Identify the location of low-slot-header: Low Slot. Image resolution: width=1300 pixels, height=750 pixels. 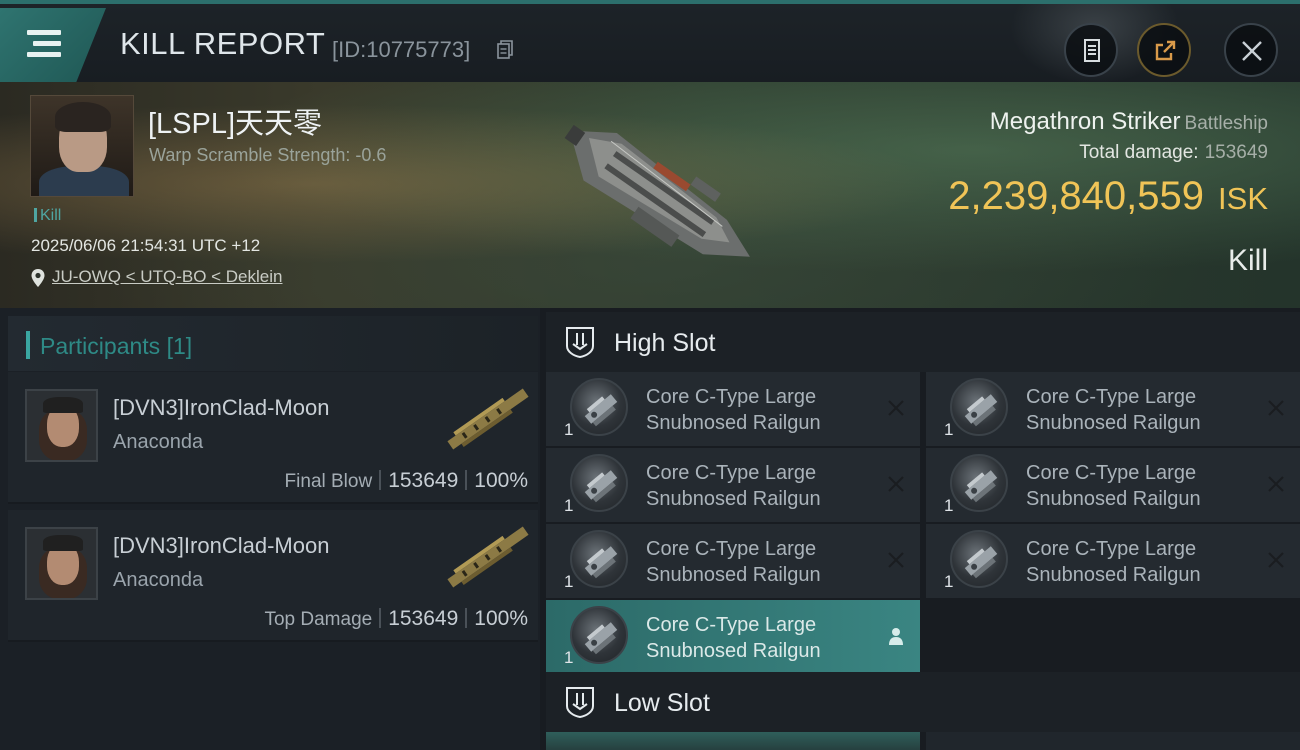
(923, 702).